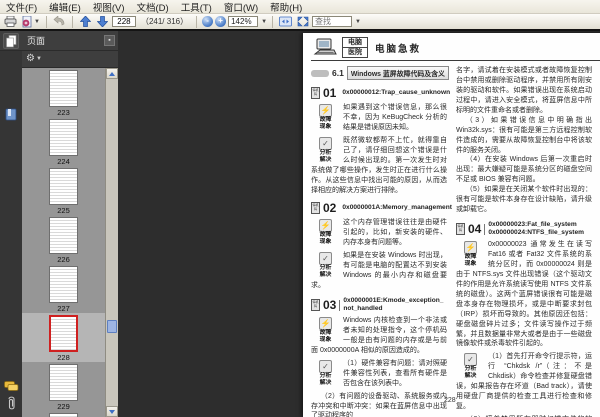  I want to click on stop-code-text: 0x0000001E:Kmode_exception_ not_handled, so click(393, 305).